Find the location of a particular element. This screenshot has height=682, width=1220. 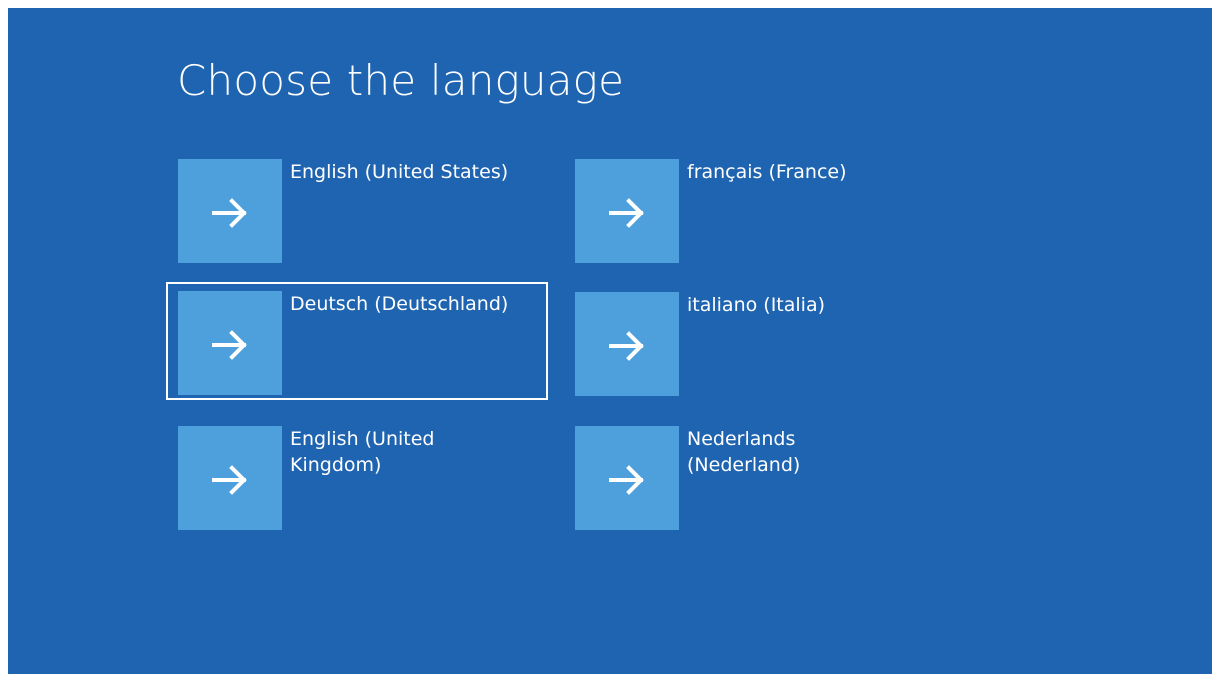

language-option-italiano-italia: italiano (Italia) is located at coordinates (754, 342).